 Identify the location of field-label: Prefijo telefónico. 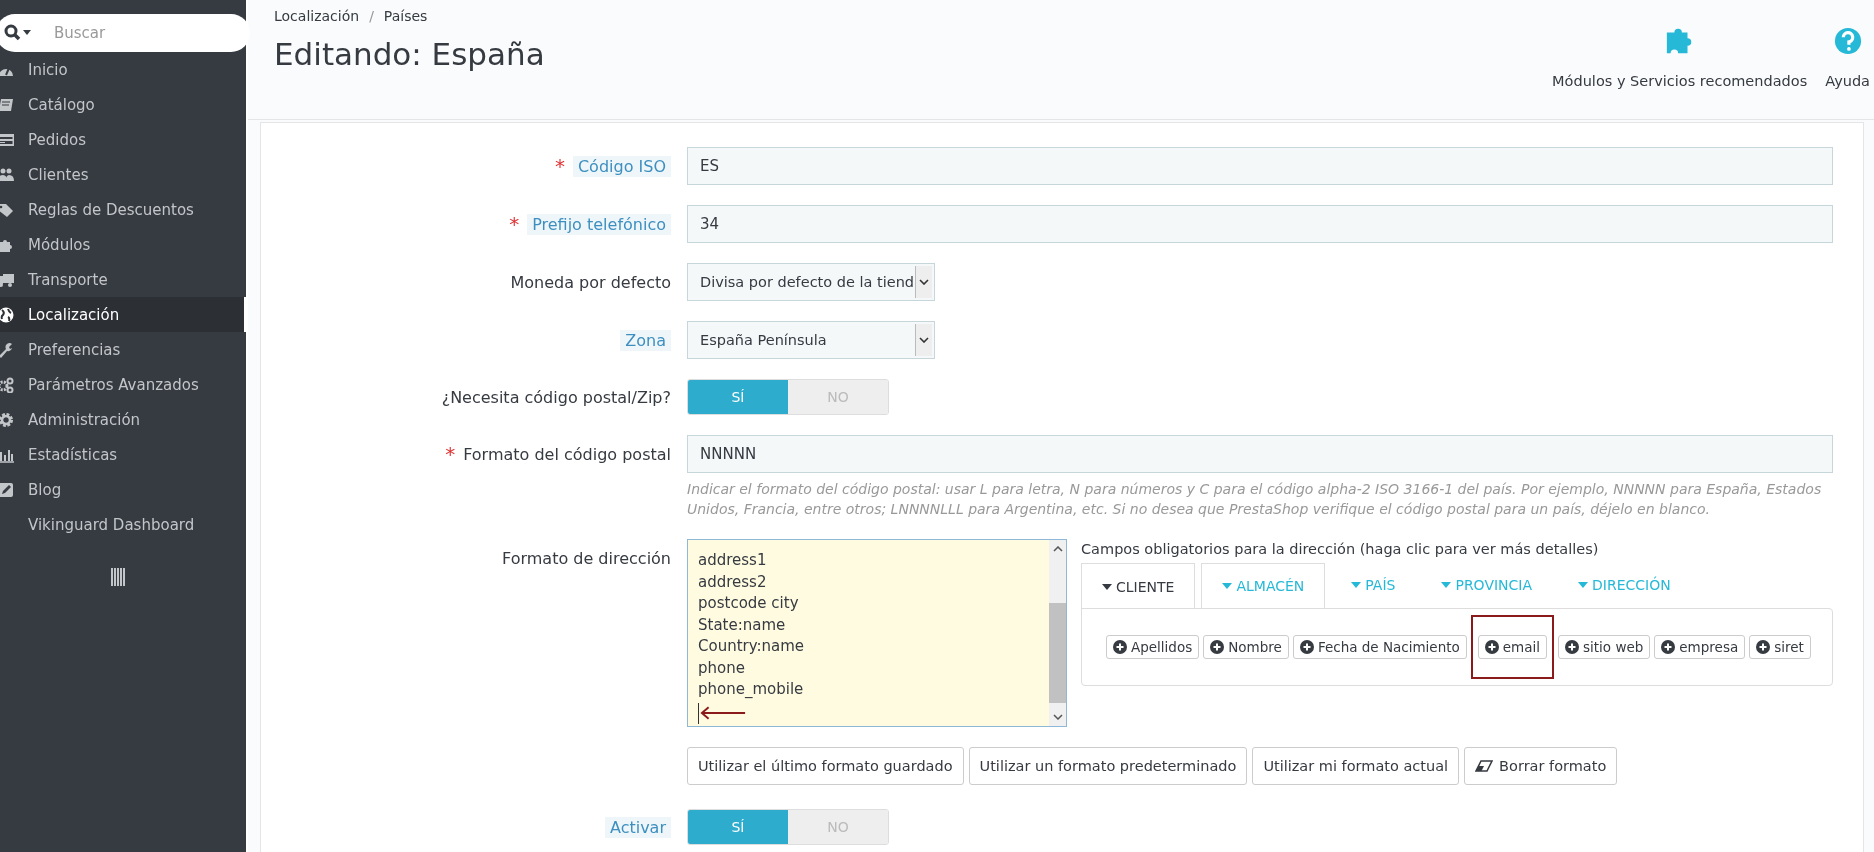
(599, 224).